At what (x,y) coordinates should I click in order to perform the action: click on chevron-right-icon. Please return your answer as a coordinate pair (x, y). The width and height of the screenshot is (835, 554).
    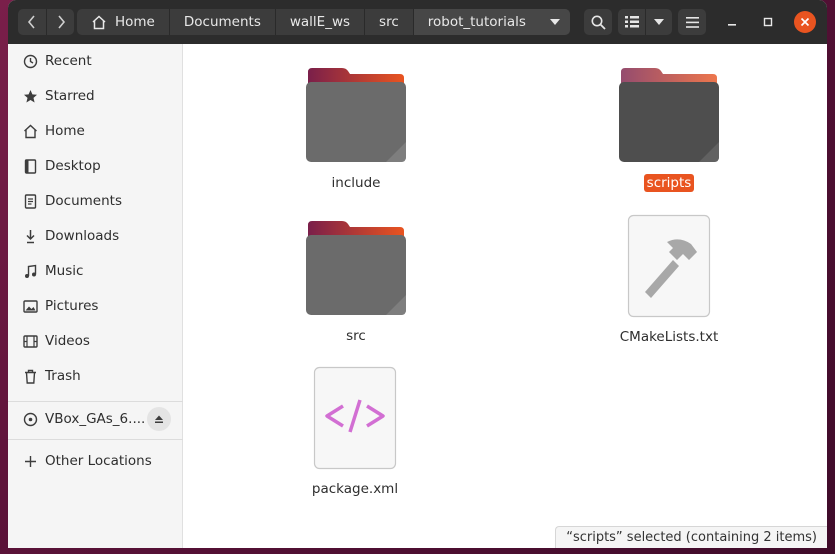
    Looking at the image, I should click on (61, 22).